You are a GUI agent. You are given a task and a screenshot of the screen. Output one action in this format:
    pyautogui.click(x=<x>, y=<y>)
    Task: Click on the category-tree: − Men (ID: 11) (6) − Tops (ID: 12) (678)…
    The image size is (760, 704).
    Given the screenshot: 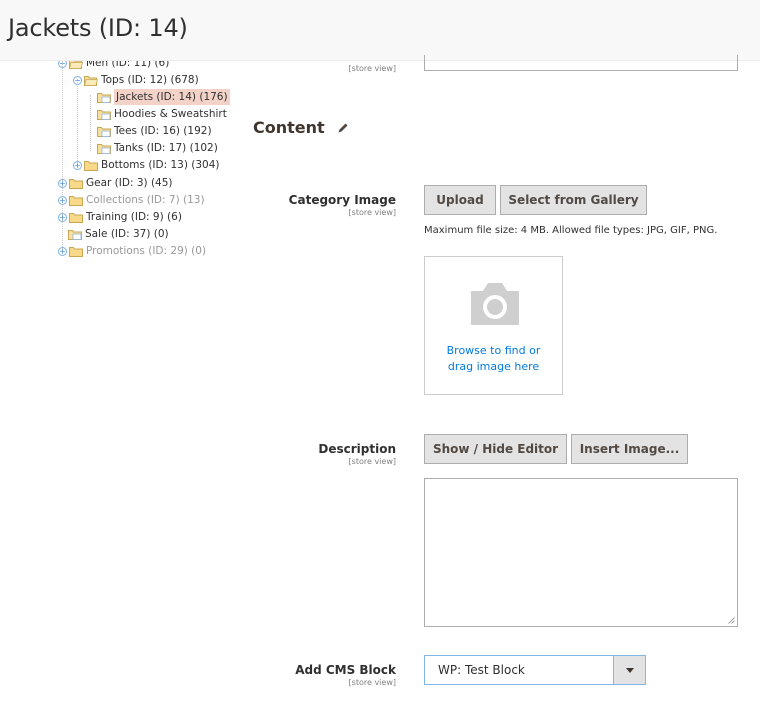 What is the action you would take?
    pyautogui.click(x=120, y=161)
    